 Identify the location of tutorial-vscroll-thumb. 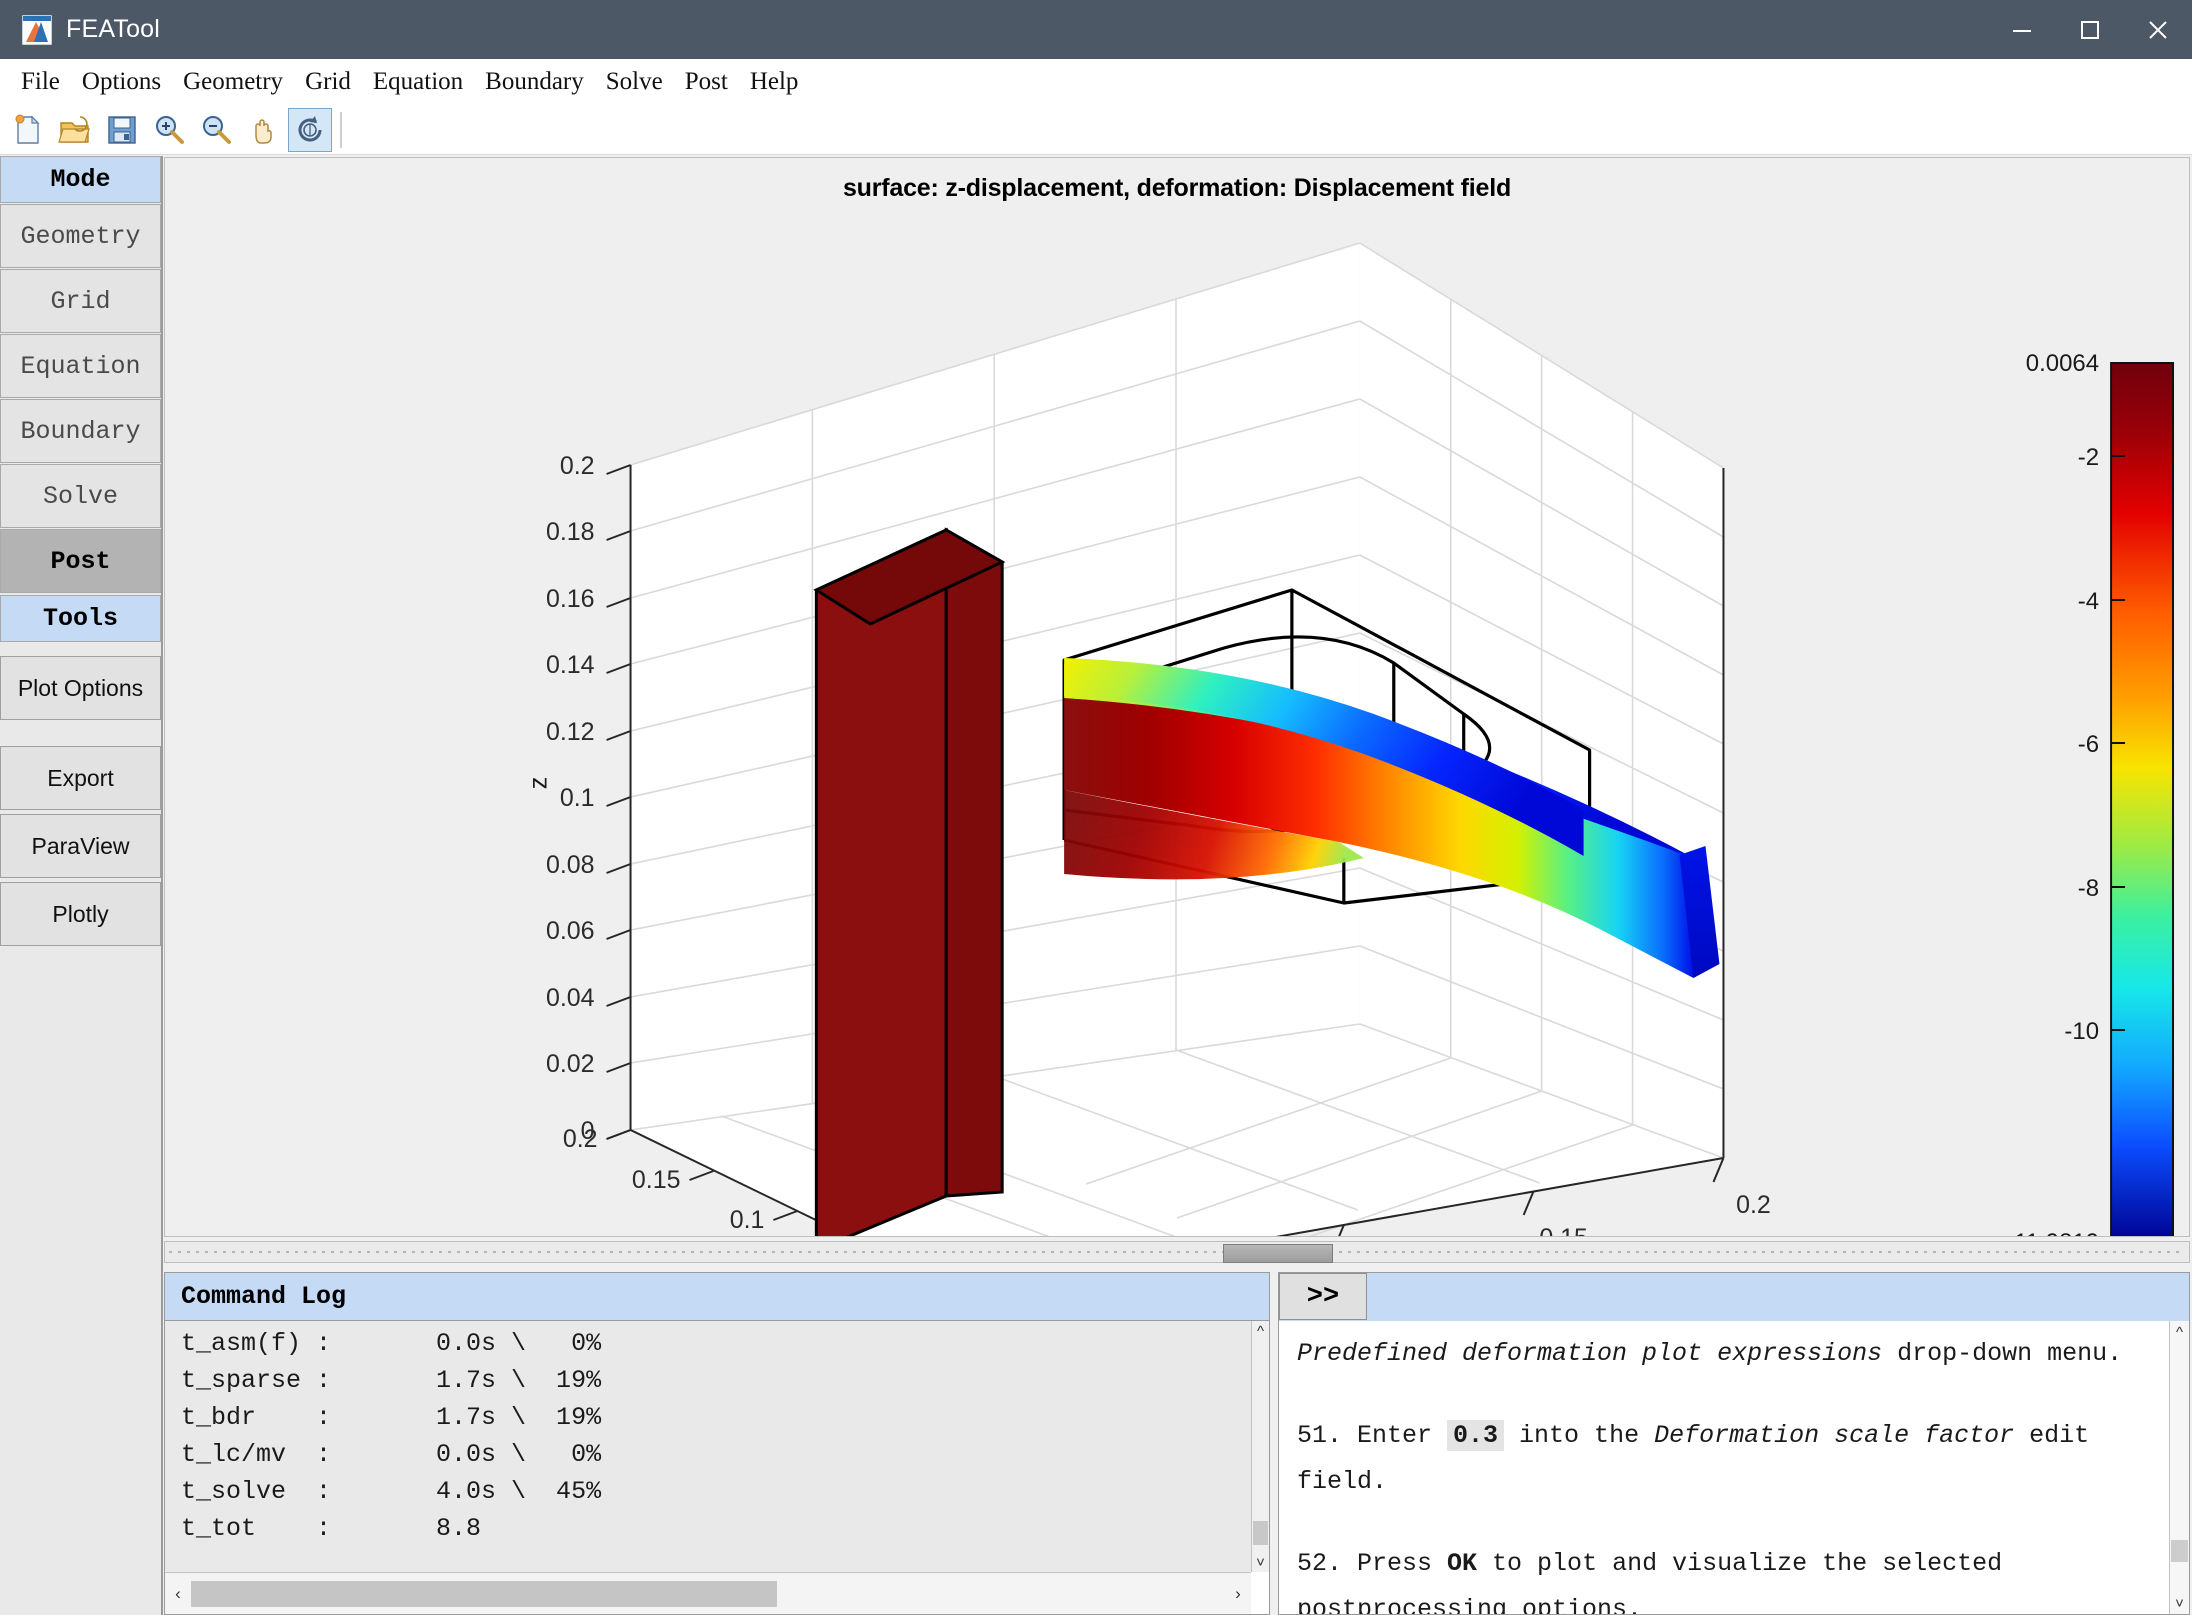
(2179, 1551).